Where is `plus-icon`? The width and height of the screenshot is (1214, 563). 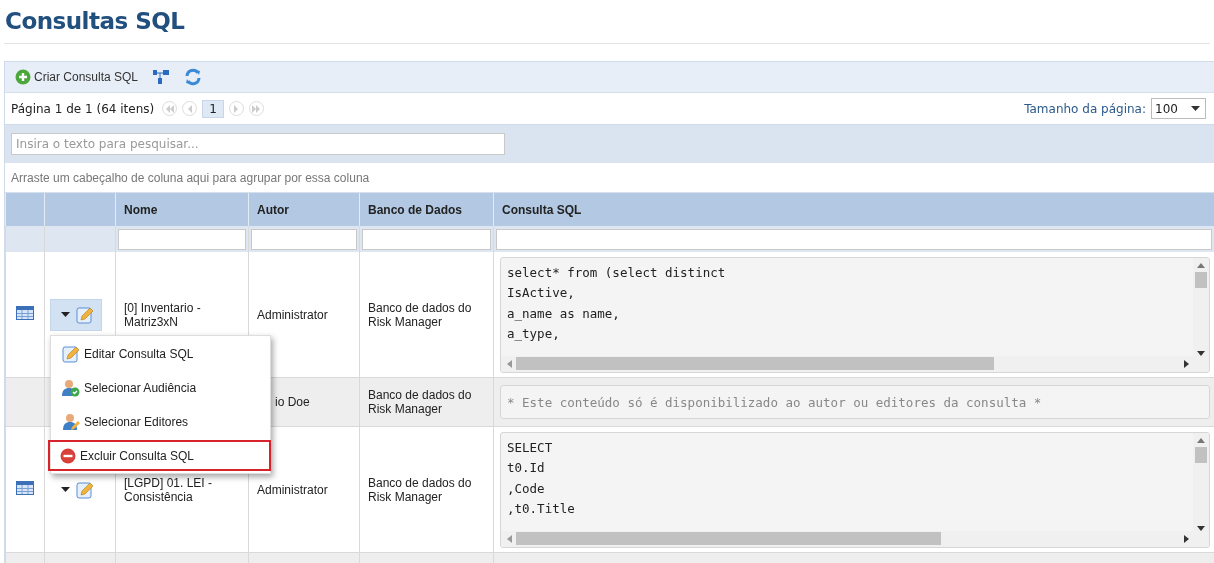
plus-icon is located at coordinates (23, 77).